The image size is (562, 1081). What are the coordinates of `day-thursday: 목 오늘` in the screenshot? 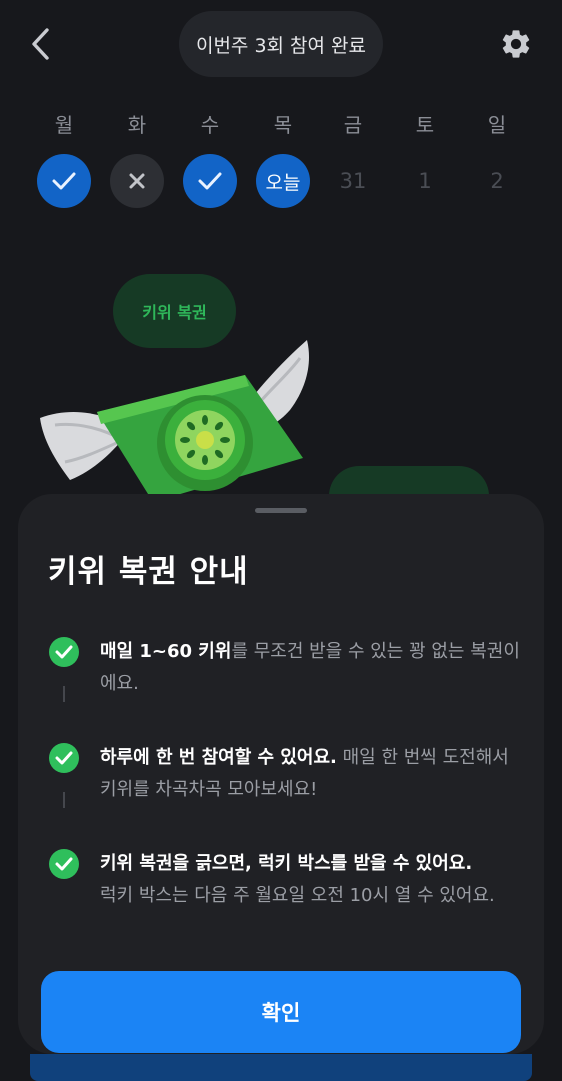 It's located at (283, 159).